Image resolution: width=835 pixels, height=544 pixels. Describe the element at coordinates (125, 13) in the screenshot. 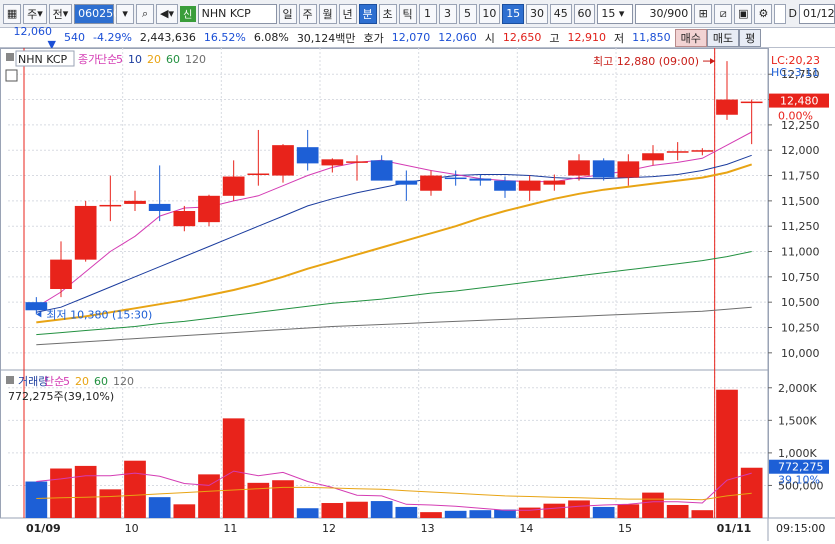

I see `code-dropdown-icon: ▾` at that location.